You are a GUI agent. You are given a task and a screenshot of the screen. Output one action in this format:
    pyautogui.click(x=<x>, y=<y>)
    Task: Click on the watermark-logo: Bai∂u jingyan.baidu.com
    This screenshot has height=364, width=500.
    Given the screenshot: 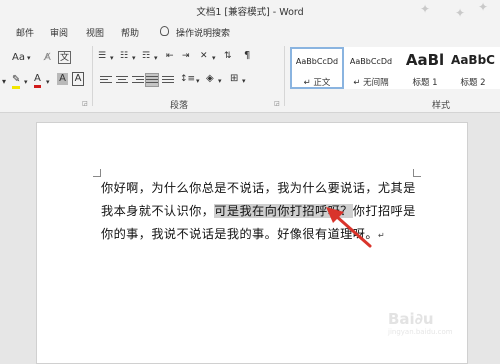 What is the action you would take?
    pyautogui.click(x=420, y=323)
    